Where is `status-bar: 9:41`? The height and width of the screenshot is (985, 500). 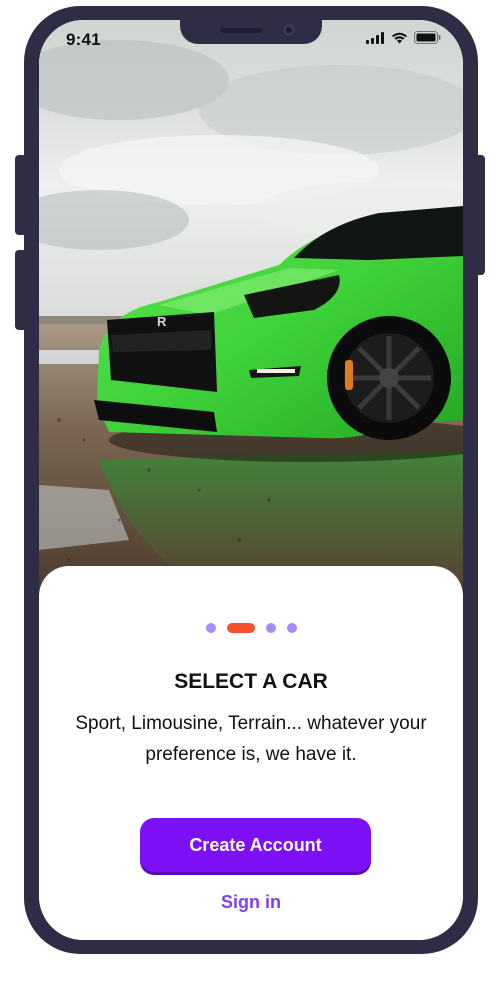 status-bar: 9:41 is located at coordinates (251, 40).